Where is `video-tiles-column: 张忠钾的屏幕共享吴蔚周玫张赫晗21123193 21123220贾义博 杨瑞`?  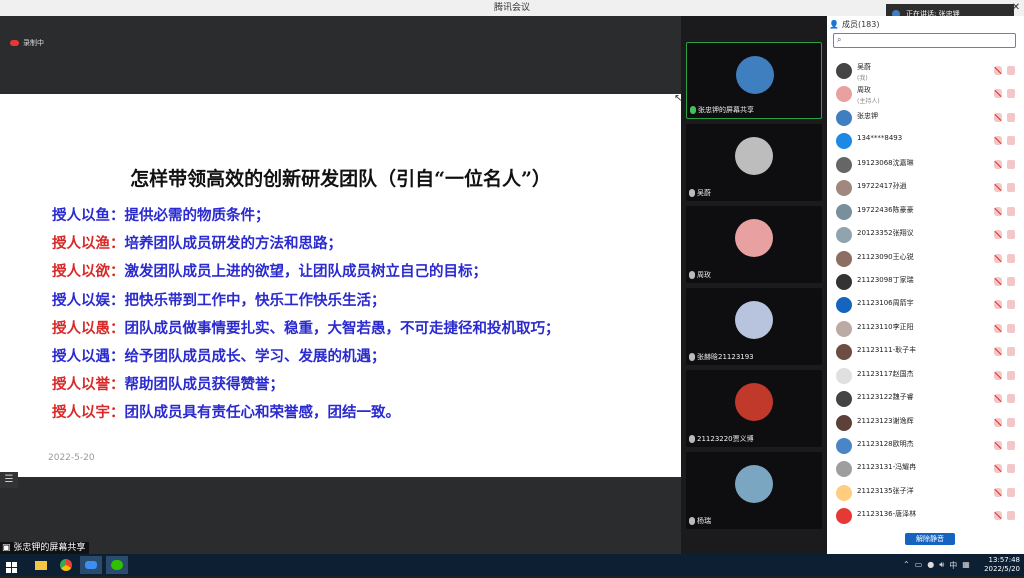
video-tiles-column: 张忠钾的屏幕共享吴蔚周玫张赫晗21123193 21123220贾义博 杨瑞 is located at coordinates (754, 285).